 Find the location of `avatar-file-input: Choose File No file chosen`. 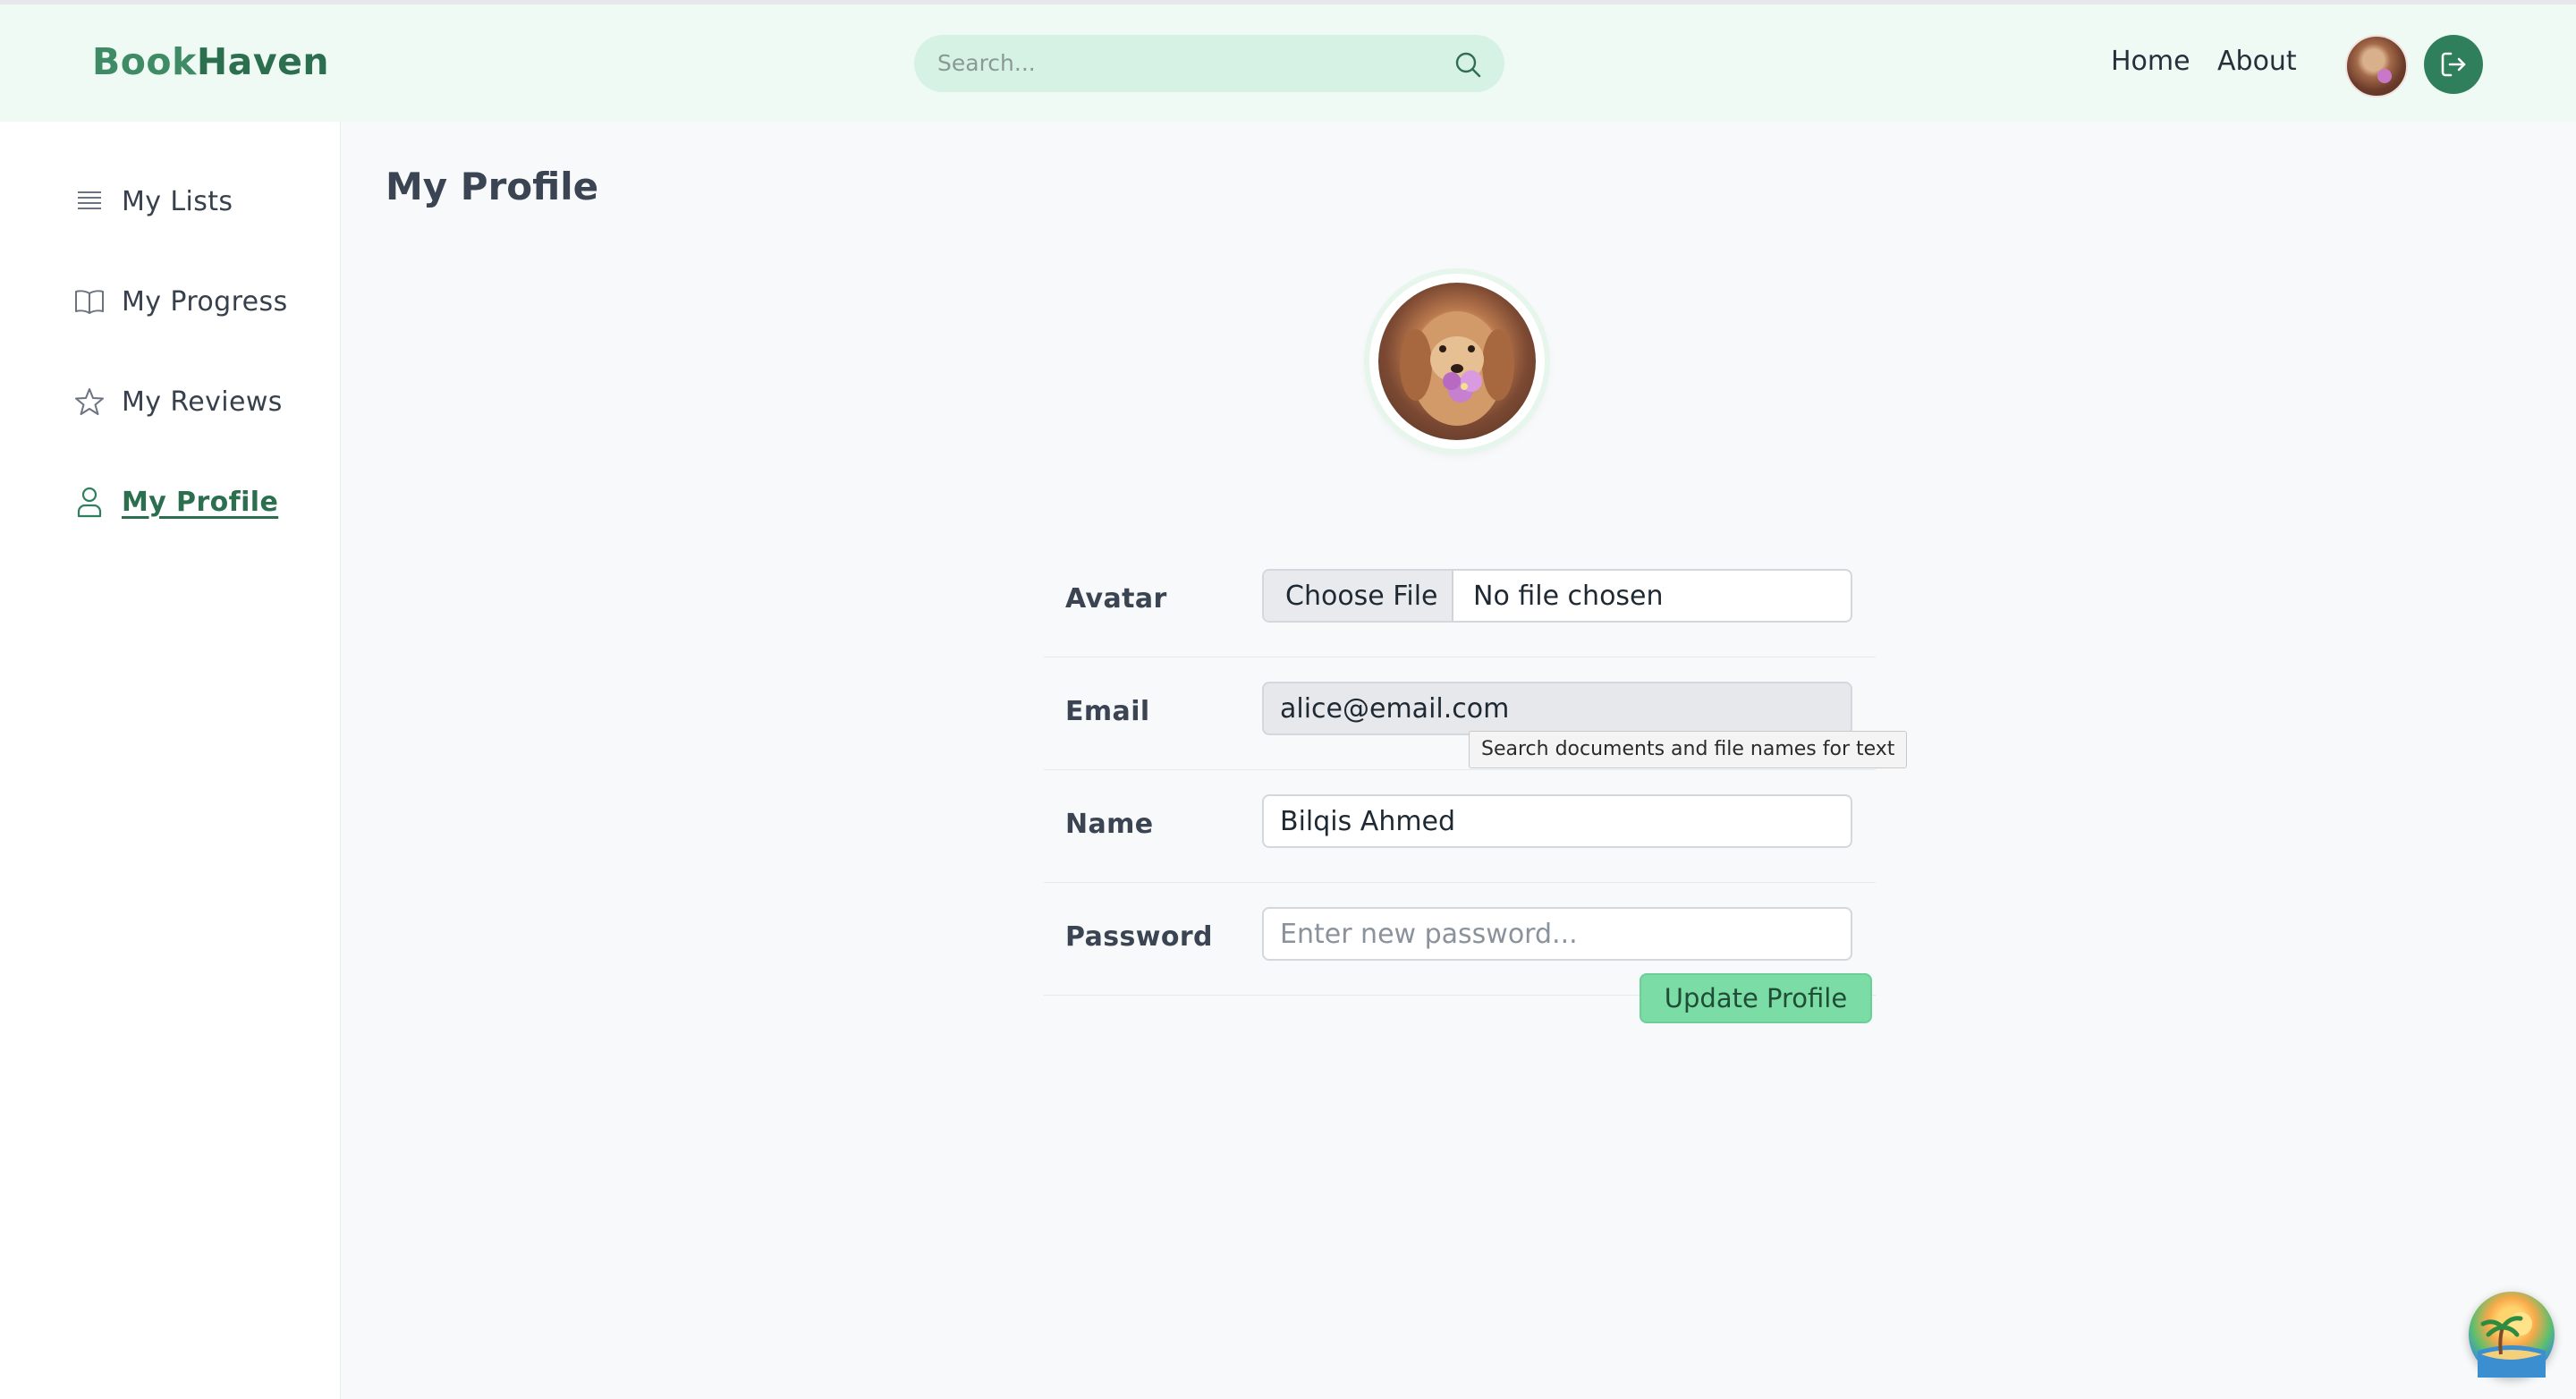

avatar-file-input: Choose File No file chosen is located at coordinates (1557, 596).